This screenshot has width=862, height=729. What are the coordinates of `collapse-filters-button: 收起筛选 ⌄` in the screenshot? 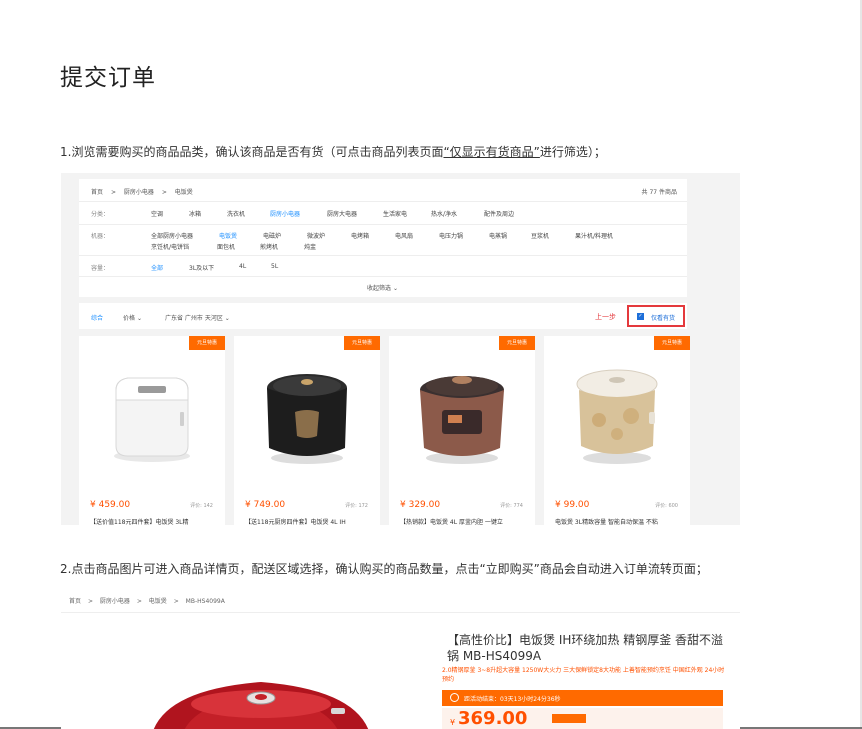 It's located at (382, 287).